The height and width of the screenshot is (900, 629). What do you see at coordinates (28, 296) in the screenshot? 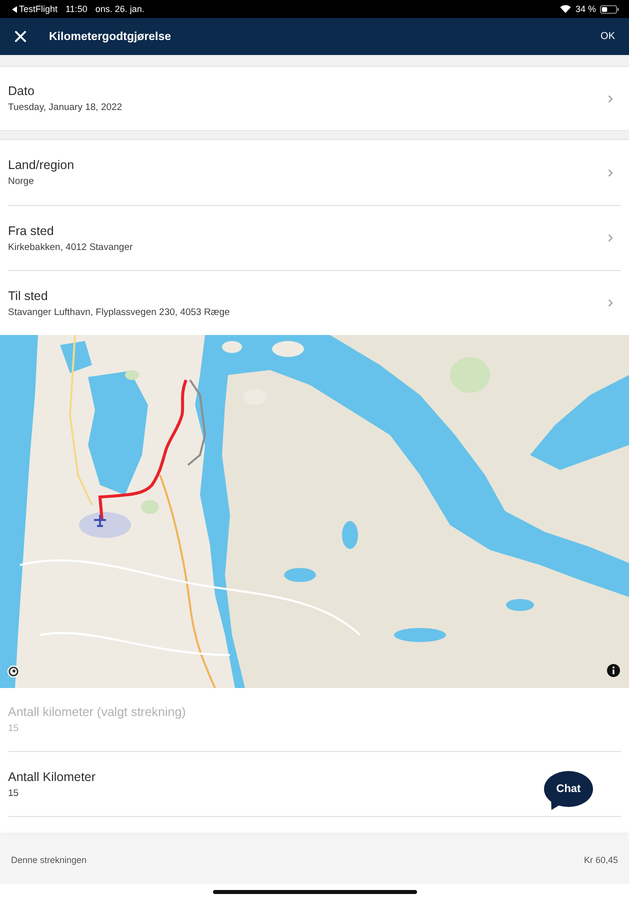
I see `field-label: Til sted` at bounding box center [28, 296].